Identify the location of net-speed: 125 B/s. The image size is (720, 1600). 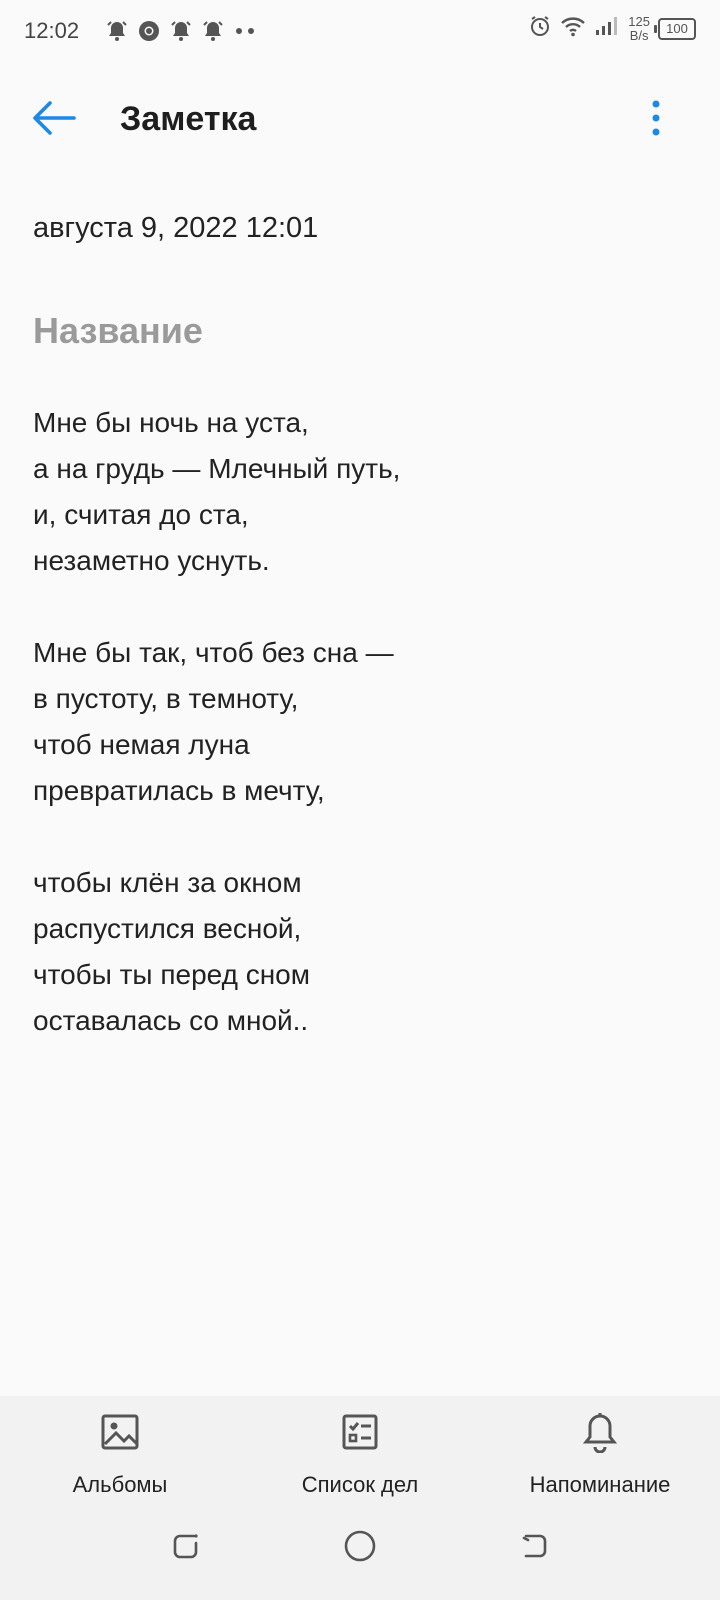
(639, 28).